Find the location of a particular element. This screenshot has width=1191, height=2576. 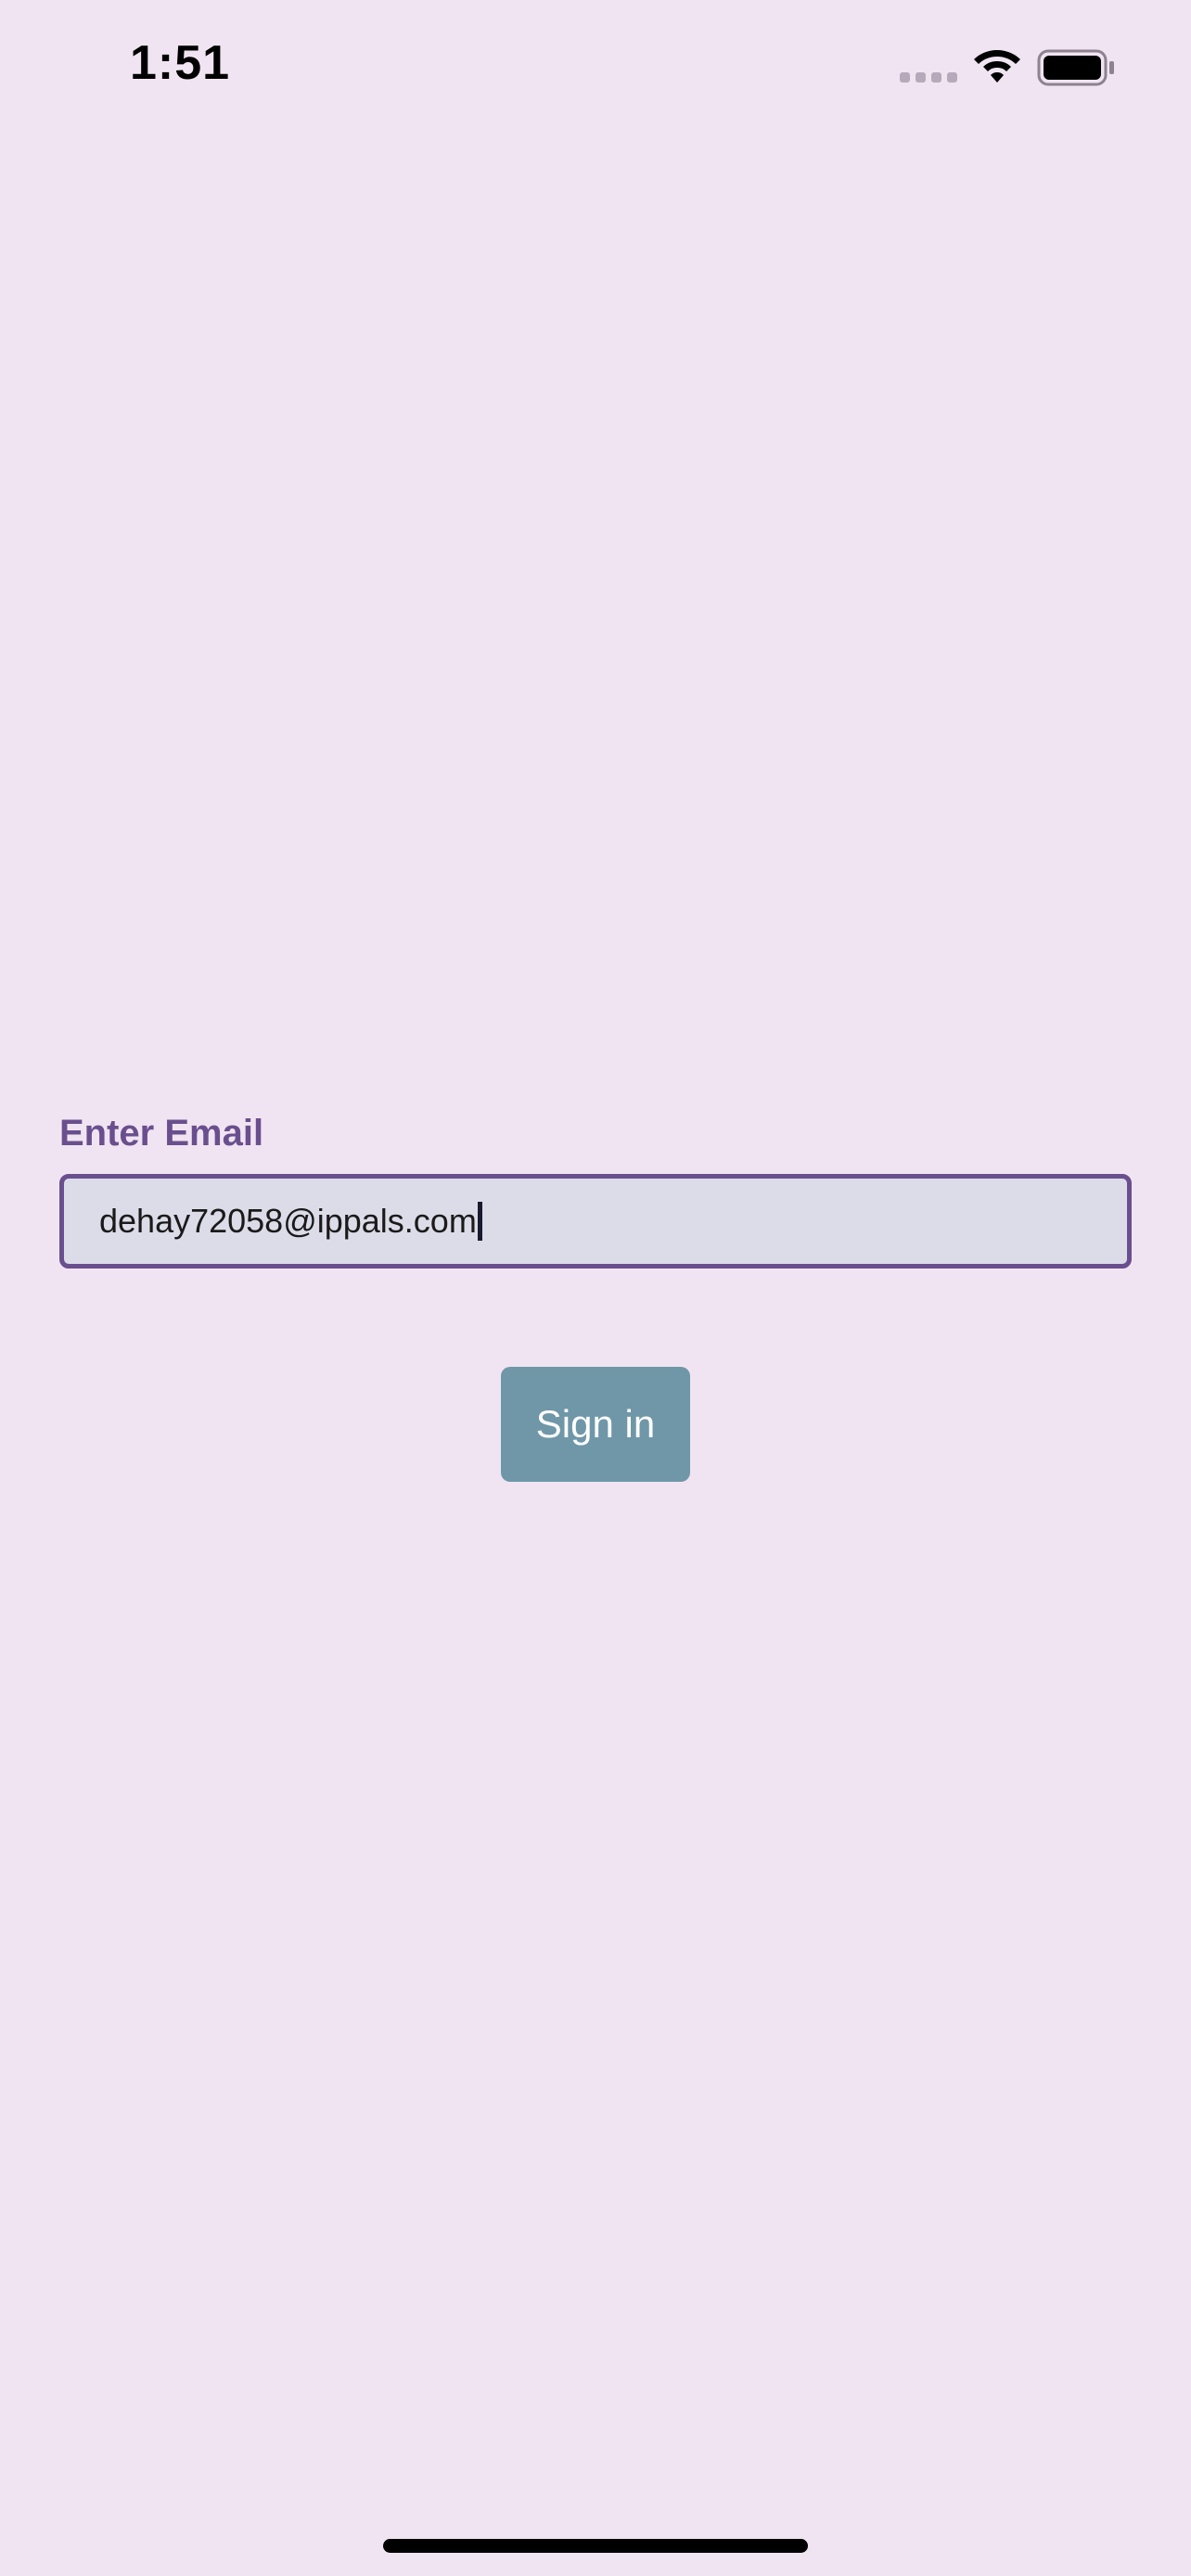

cellular-signal-icon is located at coordinates (929, 77).